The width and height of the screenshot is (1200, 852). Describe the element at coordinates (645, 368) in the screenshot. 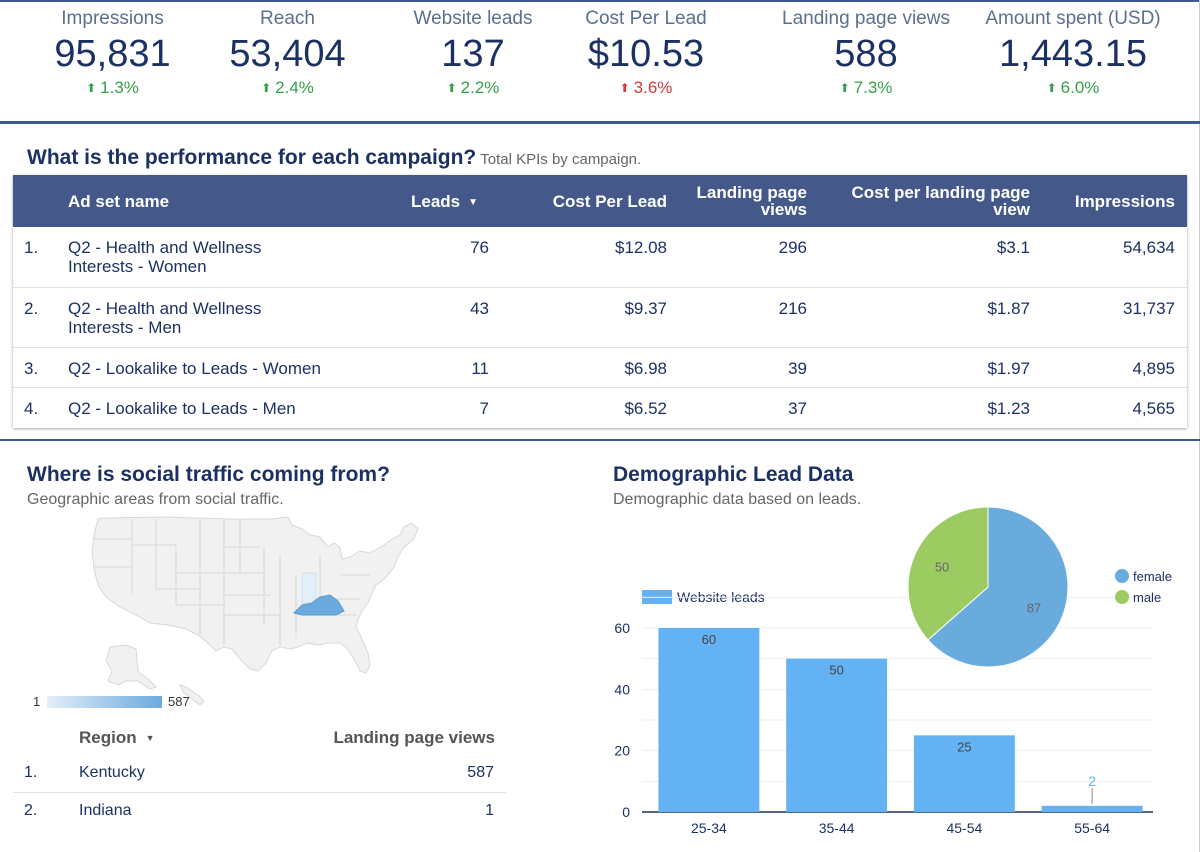

I see `row-cpl: $6.98` at that location.